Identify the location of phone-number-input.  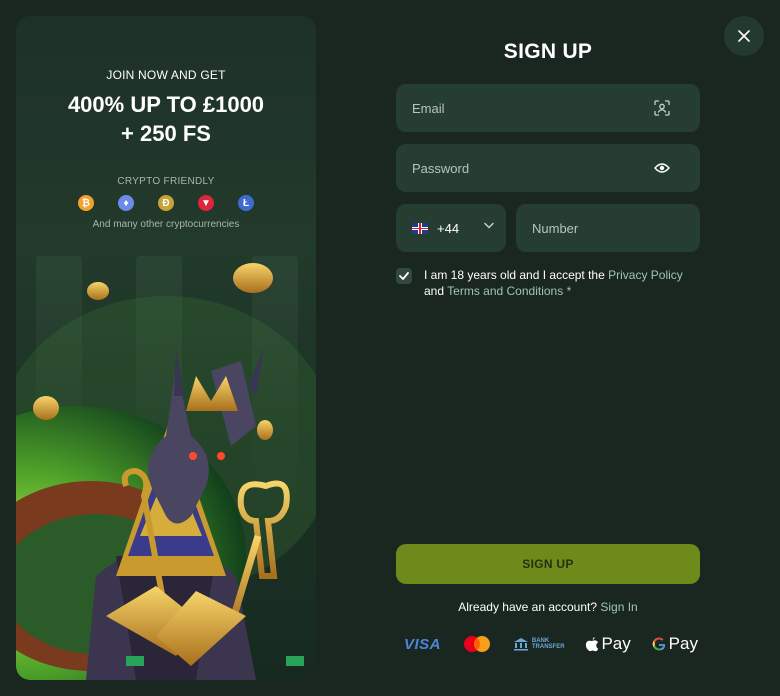
(608, 228).